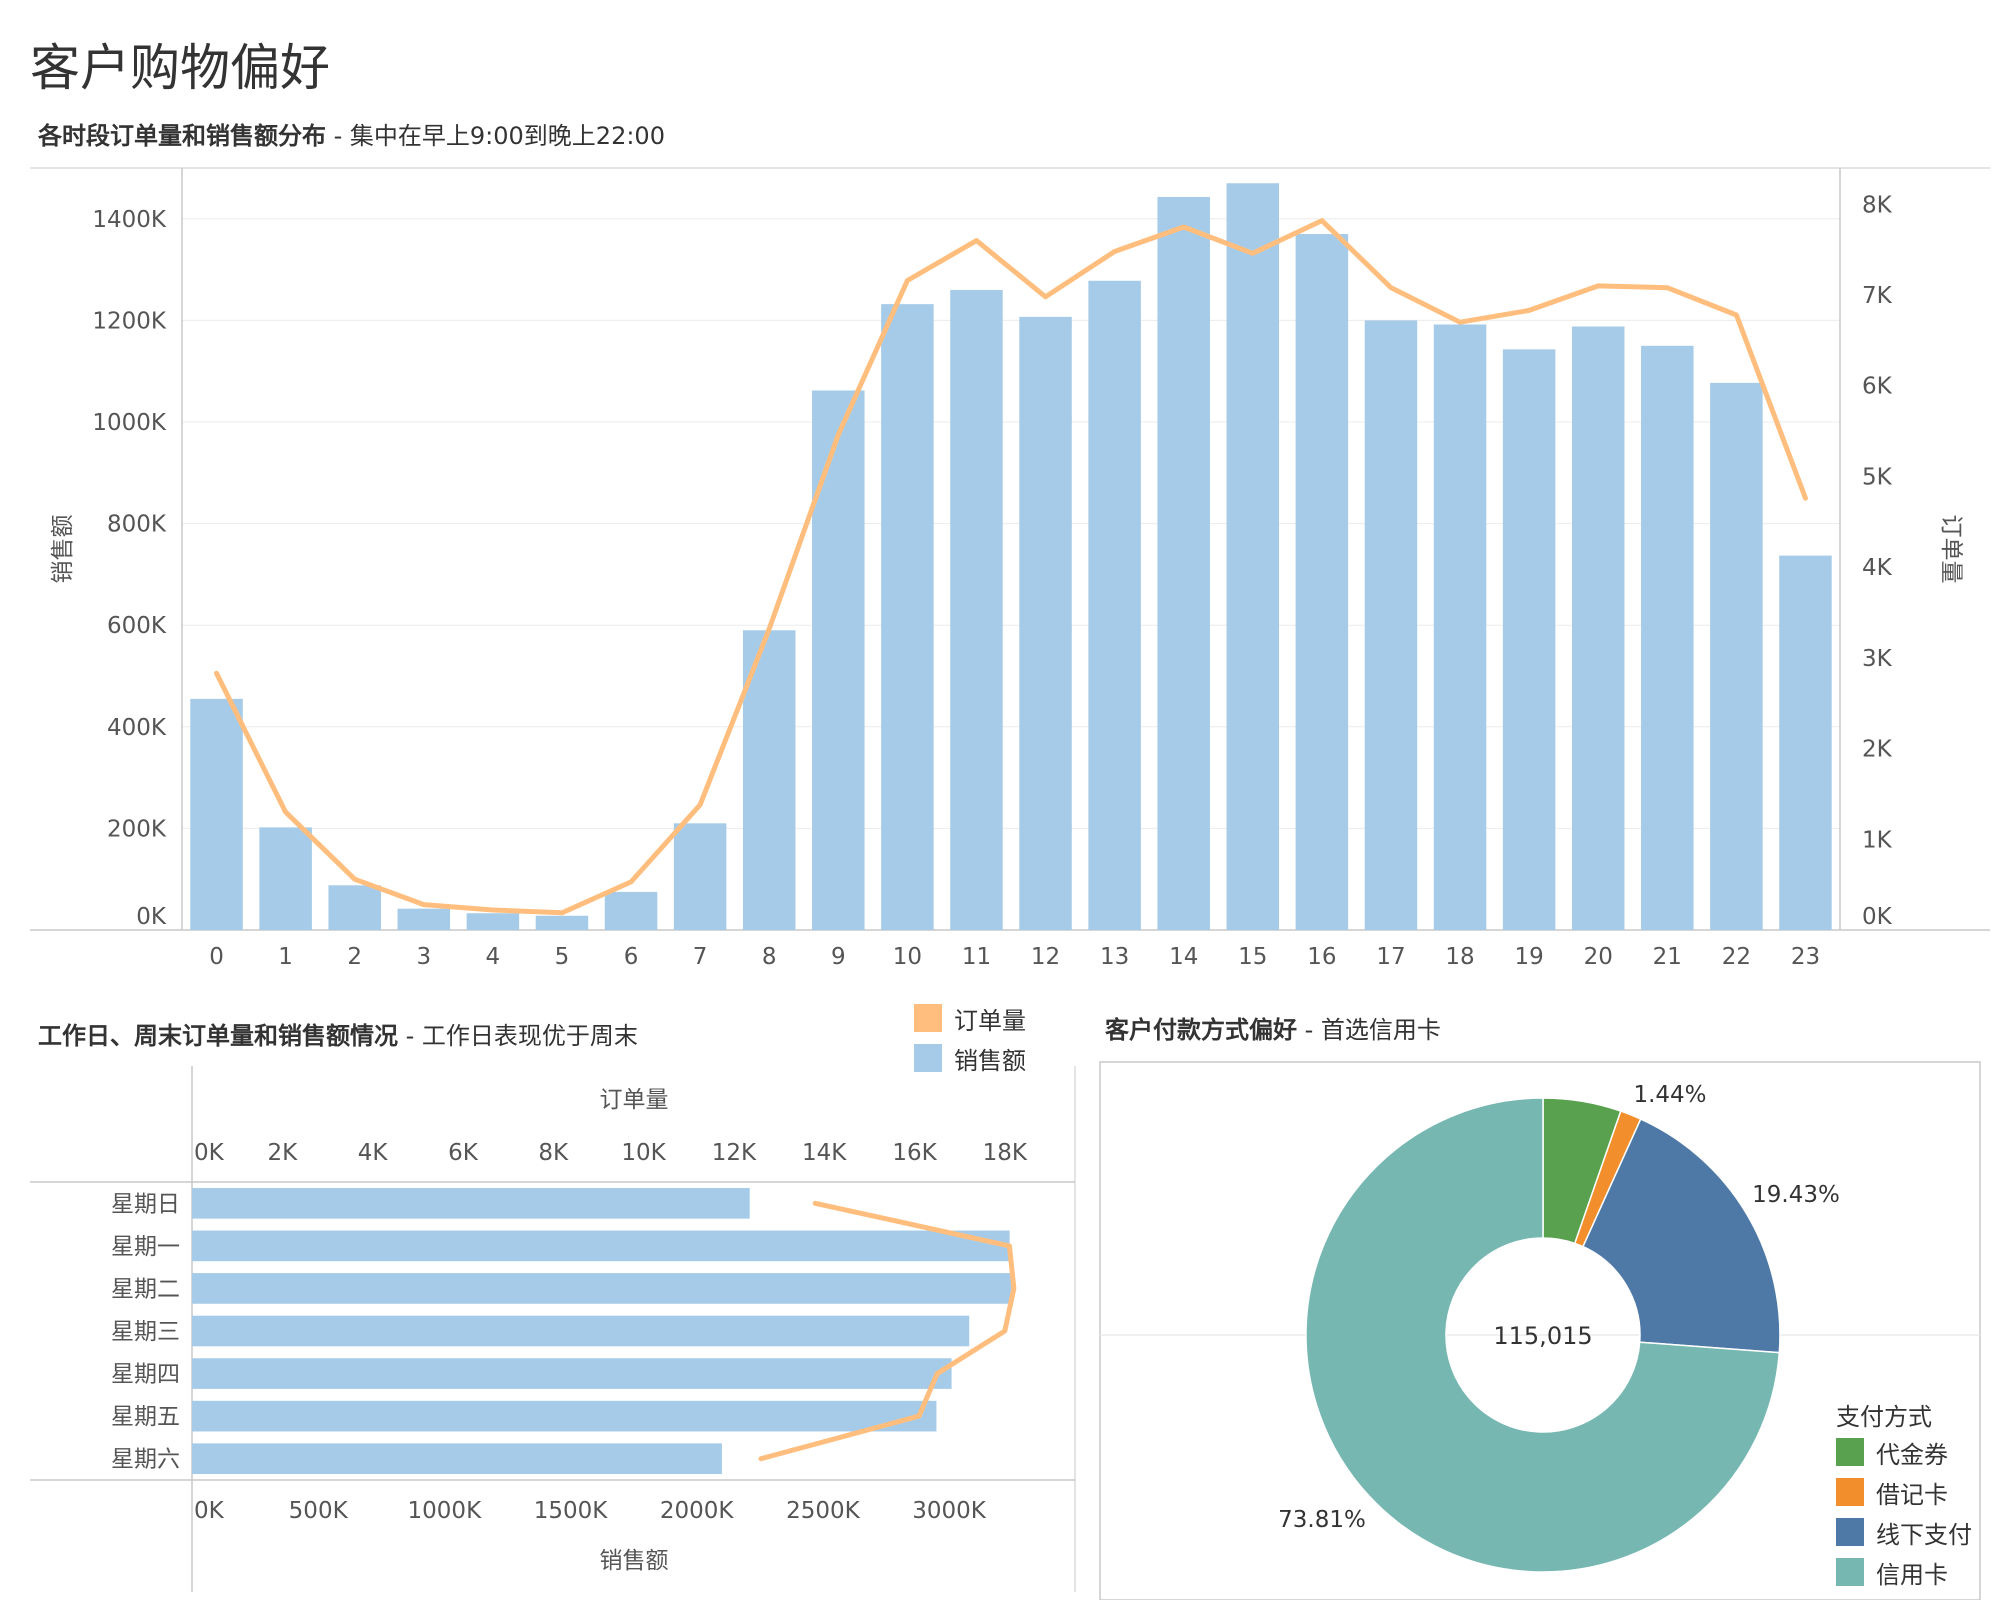 Image resolution: width=2000 pixels, height=1600 pixels. Describe the element at coordinates (1796, 1195) in the screenshot. I see `payment-slice-label: 19.43%` at that location.